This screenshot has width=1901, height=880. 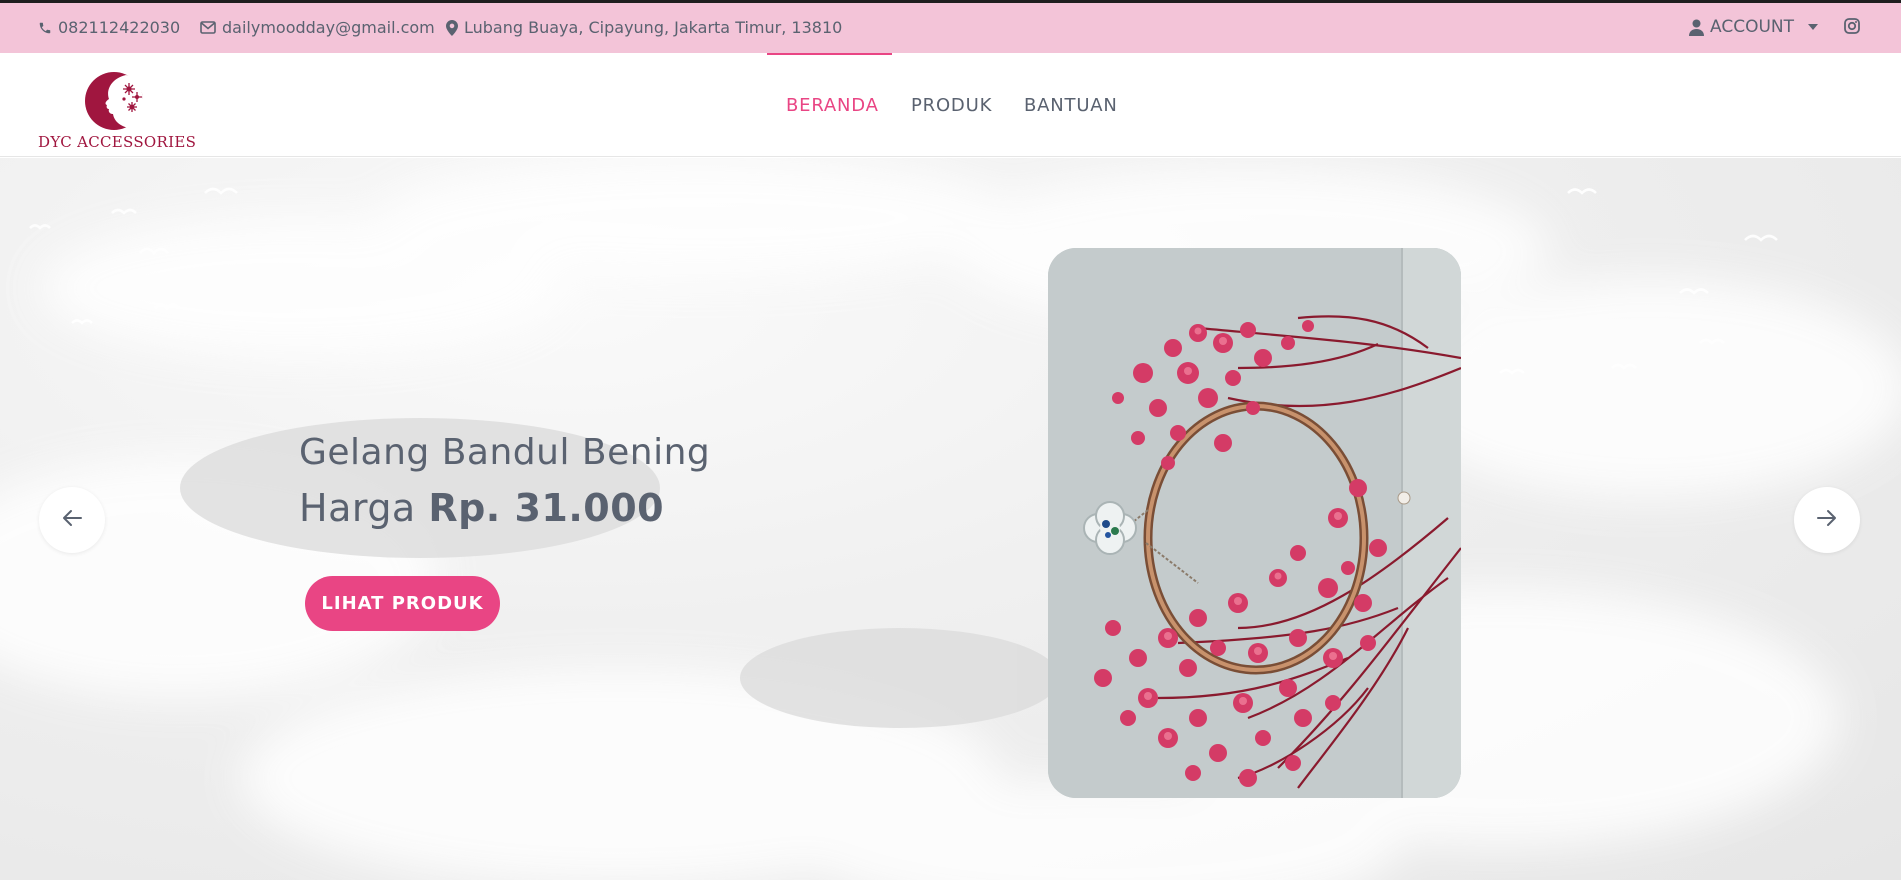 What do you see at coordinates (328, 27) in the screenshot?
I see `email-address: dailymoodday@gmail.com` at bounding box center [328, 27].